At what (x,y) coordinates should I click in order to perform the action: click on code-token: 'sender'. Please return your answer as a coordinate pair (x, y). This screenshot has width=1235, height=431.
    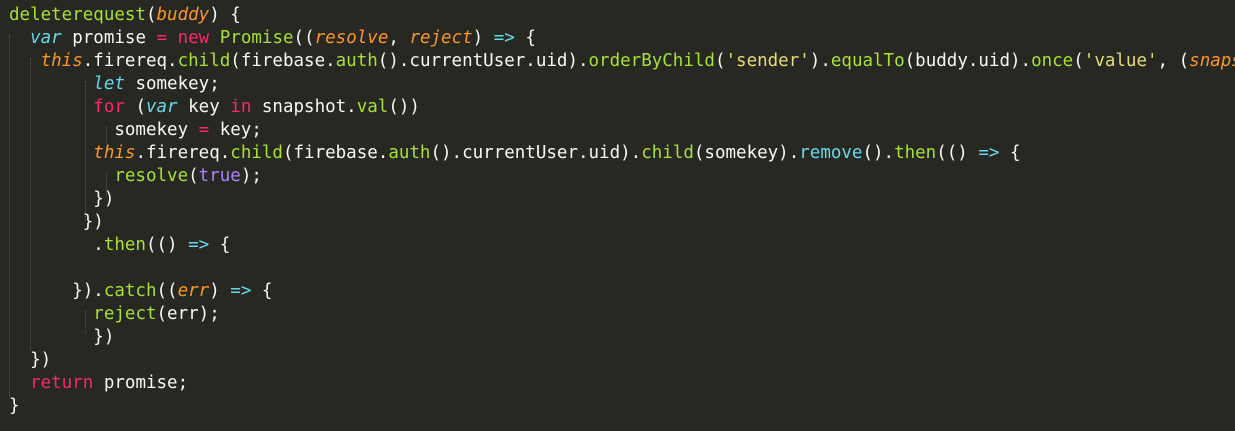
    Looking at the image, I should click on (767, 61).